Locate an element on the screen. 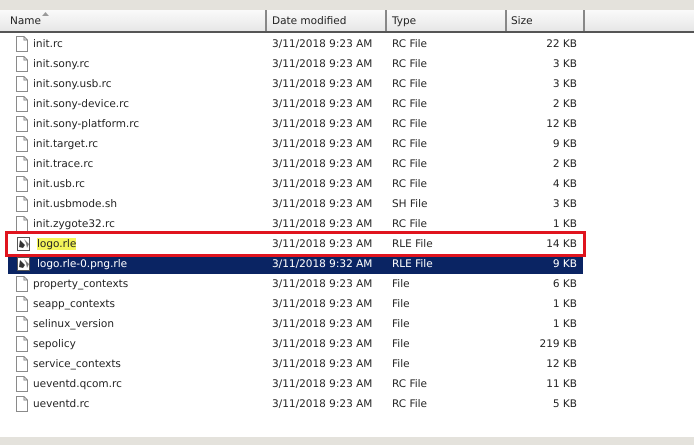  file-name: sepolicy is located at coordinates (54, 344).